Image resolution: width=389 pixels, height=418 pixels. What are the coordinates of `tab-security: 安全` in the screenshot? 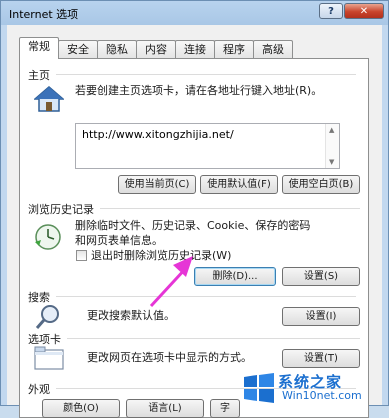 It's located at (78, 49).